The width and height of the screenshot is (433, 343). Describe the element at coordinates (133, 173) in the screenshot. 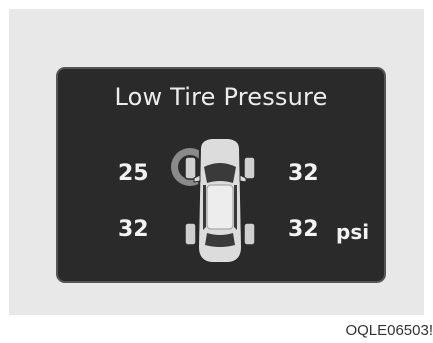

I see `front-left-pressure: 25` at that location.